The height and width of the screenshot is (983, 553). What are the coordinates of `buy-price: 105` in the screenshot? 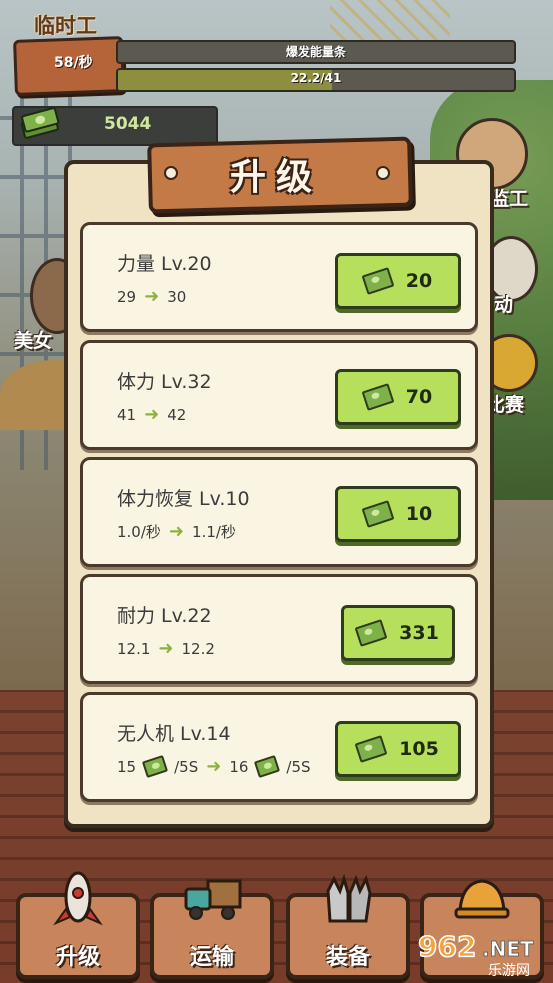 It's located at (419, 749).